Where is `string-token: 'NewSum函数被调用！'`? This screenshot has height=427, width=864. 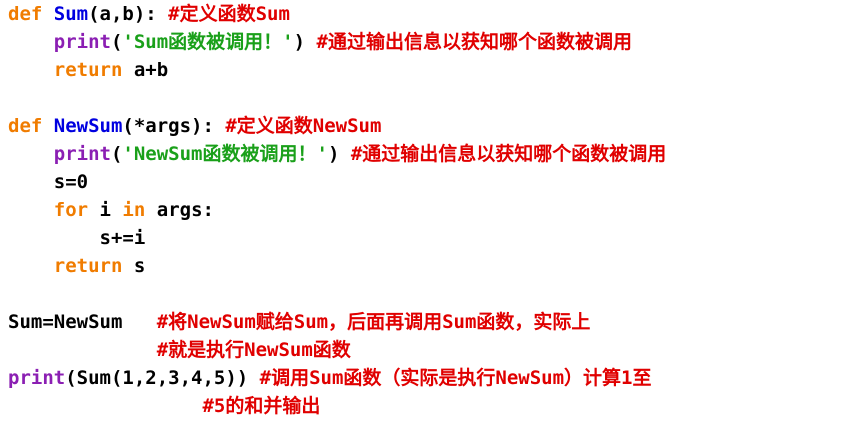
string-token: 'NewSum函数被调用！' is located at coordinates (225, 154).